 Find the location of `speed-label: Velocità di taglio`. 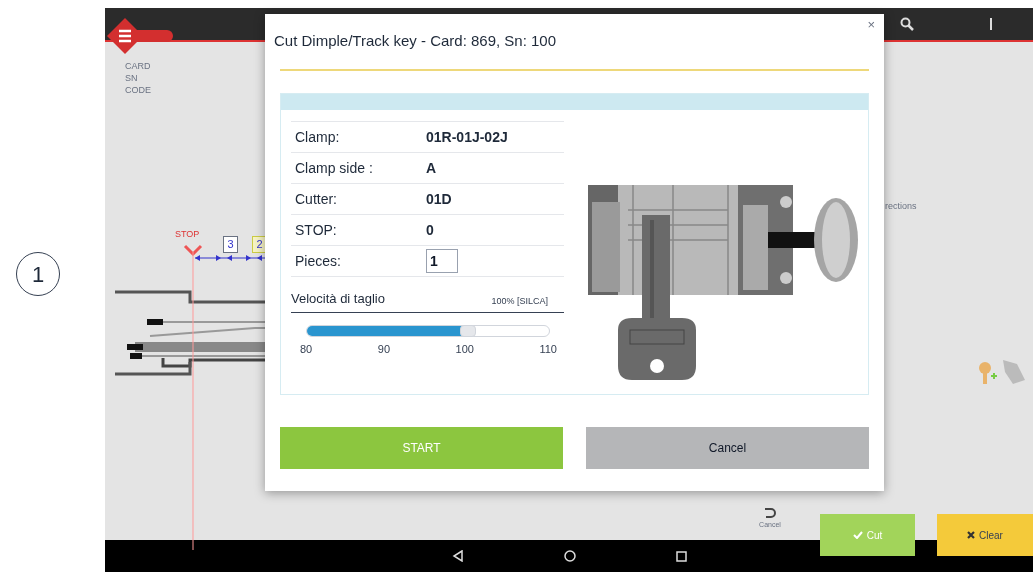

speed-label: Velocità di taglio is located at coordinates (338, 299).